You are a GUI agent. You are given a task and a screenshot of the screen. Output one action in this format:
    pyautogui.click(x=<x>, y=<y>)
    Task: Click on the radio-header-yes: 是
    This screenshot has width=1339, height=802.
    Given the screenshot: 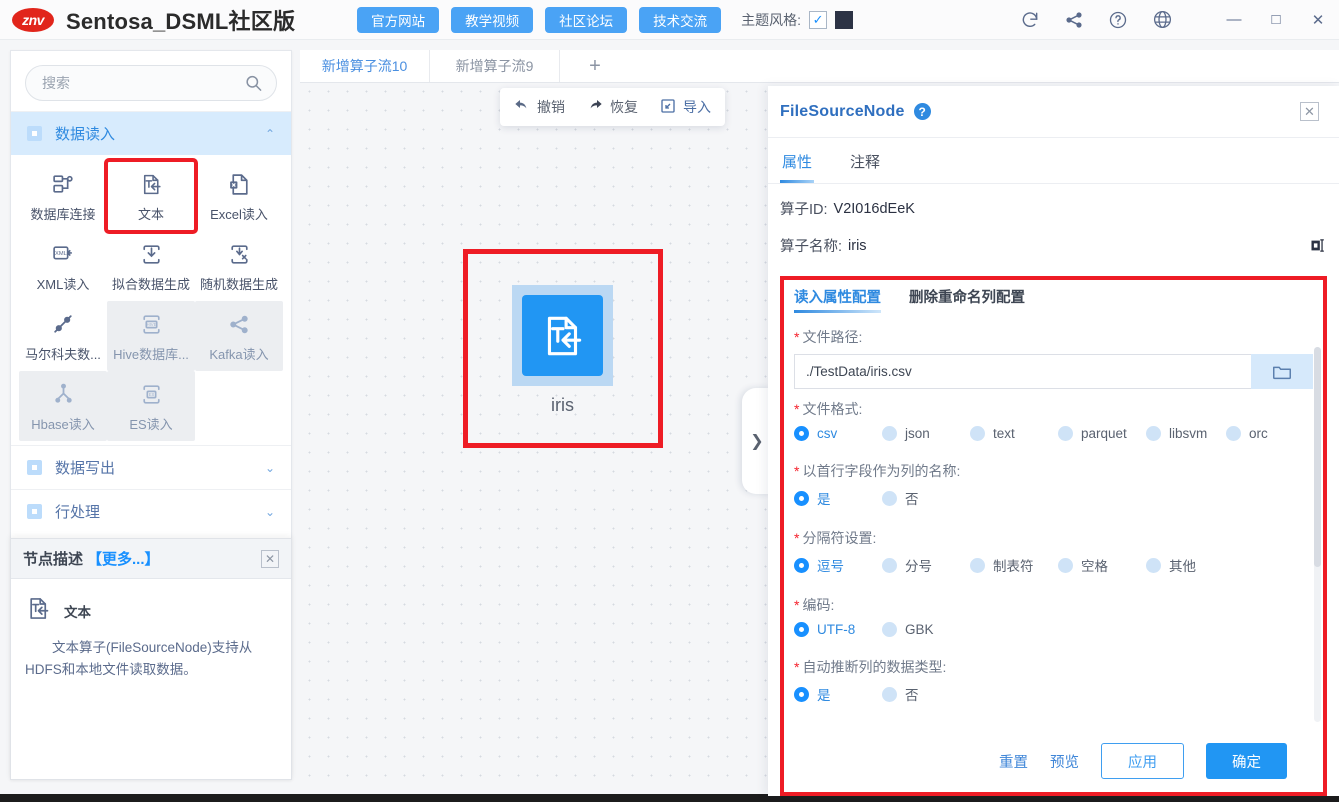 What is the action you would take?
    pyautogui.click(x=838, y=498)
    